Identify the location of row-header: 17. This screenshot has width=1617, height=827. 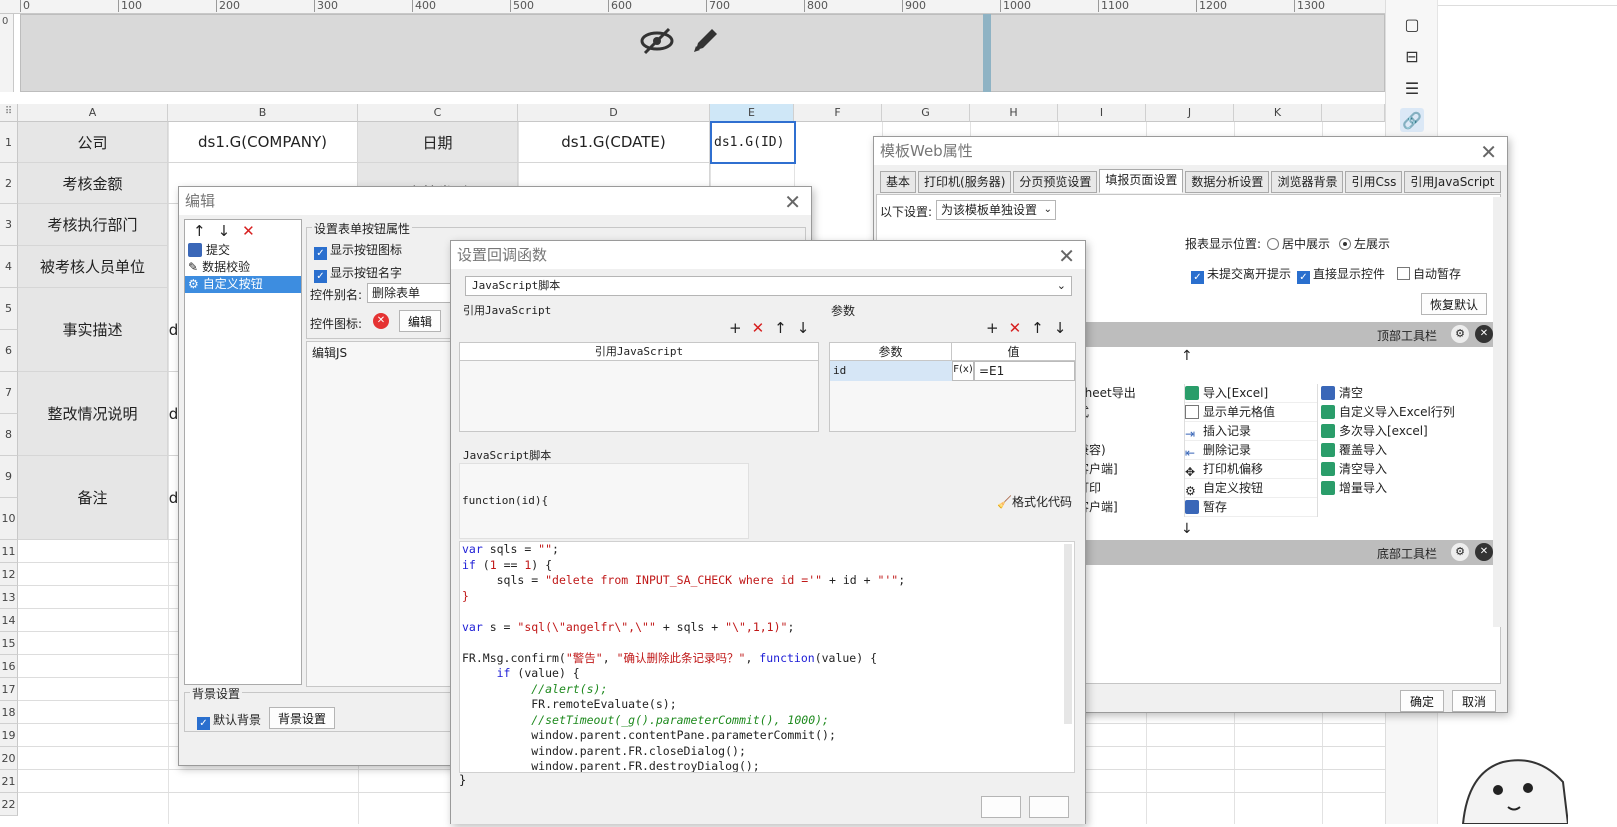
(9, 689).